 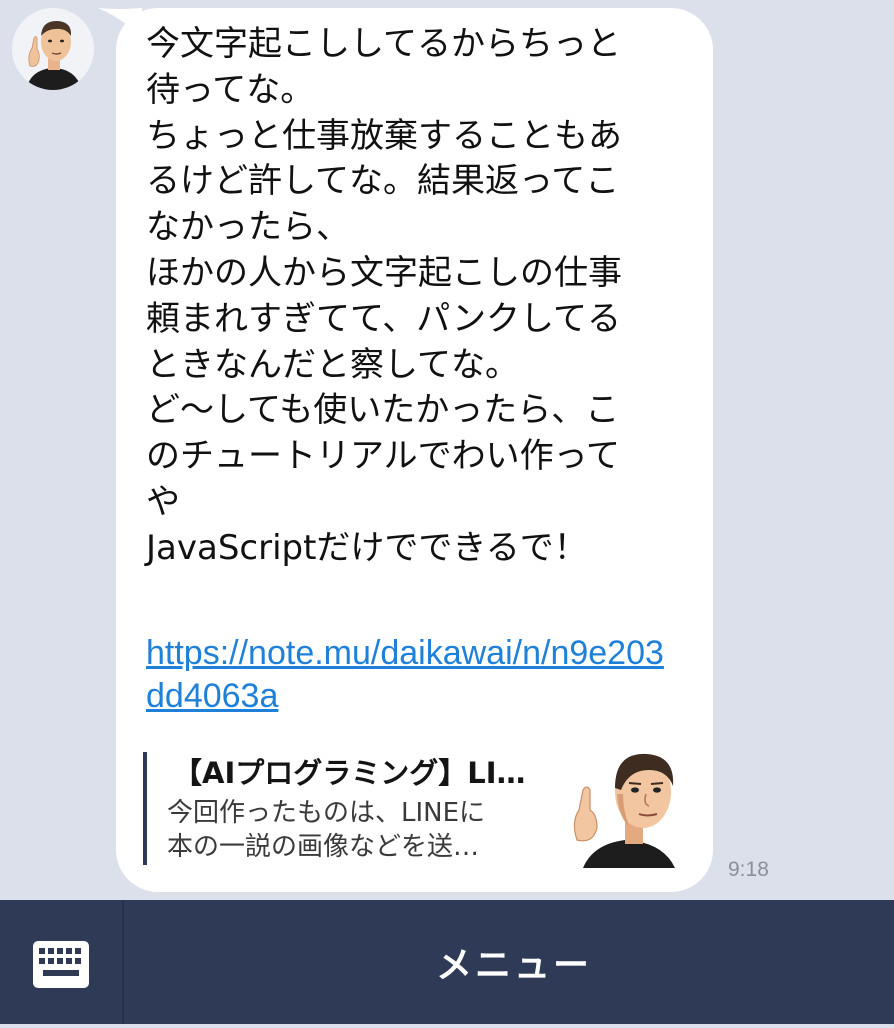 I want to click on person-pointing-avatar-icon, so click(x=53, y=49).